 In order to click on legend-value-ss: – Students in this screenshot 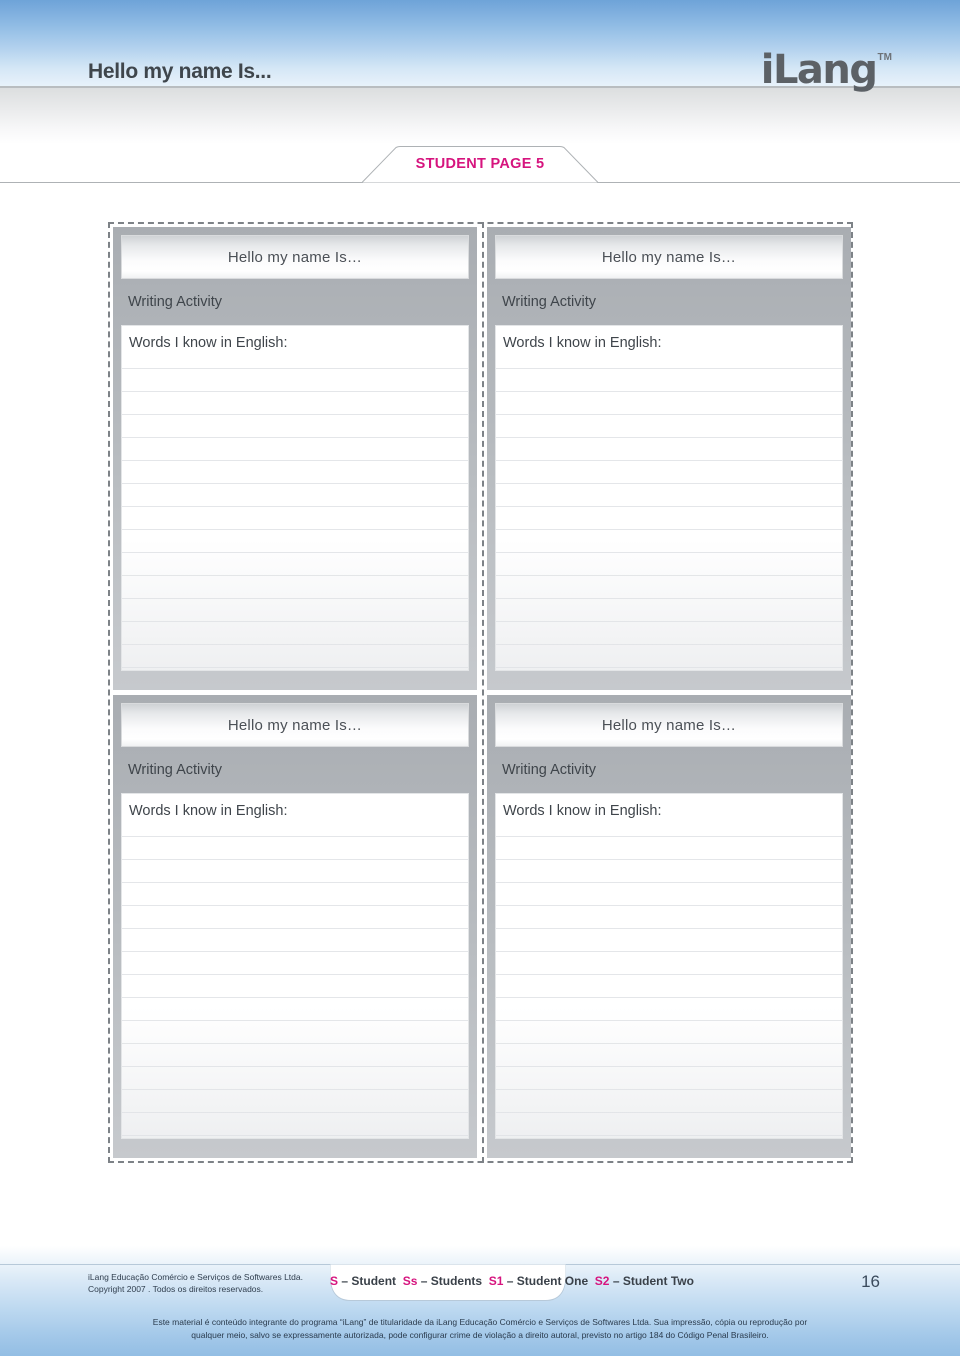, I will do `click(451, 1281)`.